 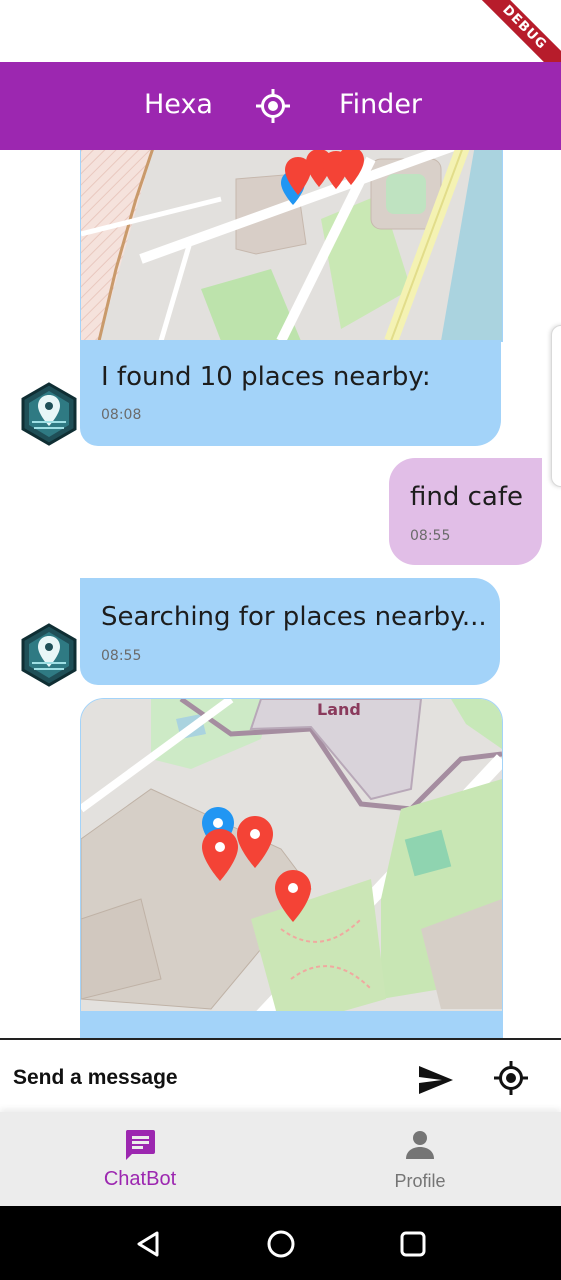 I want to click on message-text: I found 10 places nearby:, so click(x=266, y=377).